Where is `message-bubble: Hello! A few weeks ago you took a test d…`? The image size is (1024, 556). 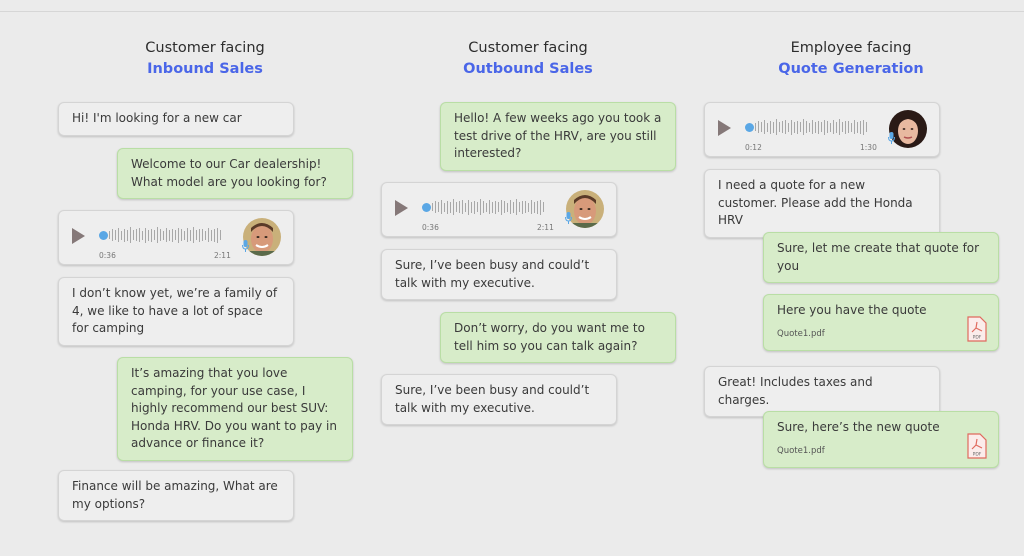 message-bubble: Hello! A few weeks ago you took a test d… is located at coordinates (558, 136).